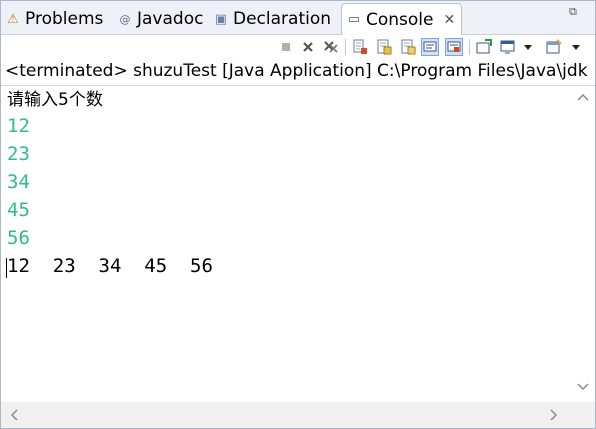  Describe the element at coordinates (430, 47) in the screenshot. I see `show-on-output-icon` at that location.